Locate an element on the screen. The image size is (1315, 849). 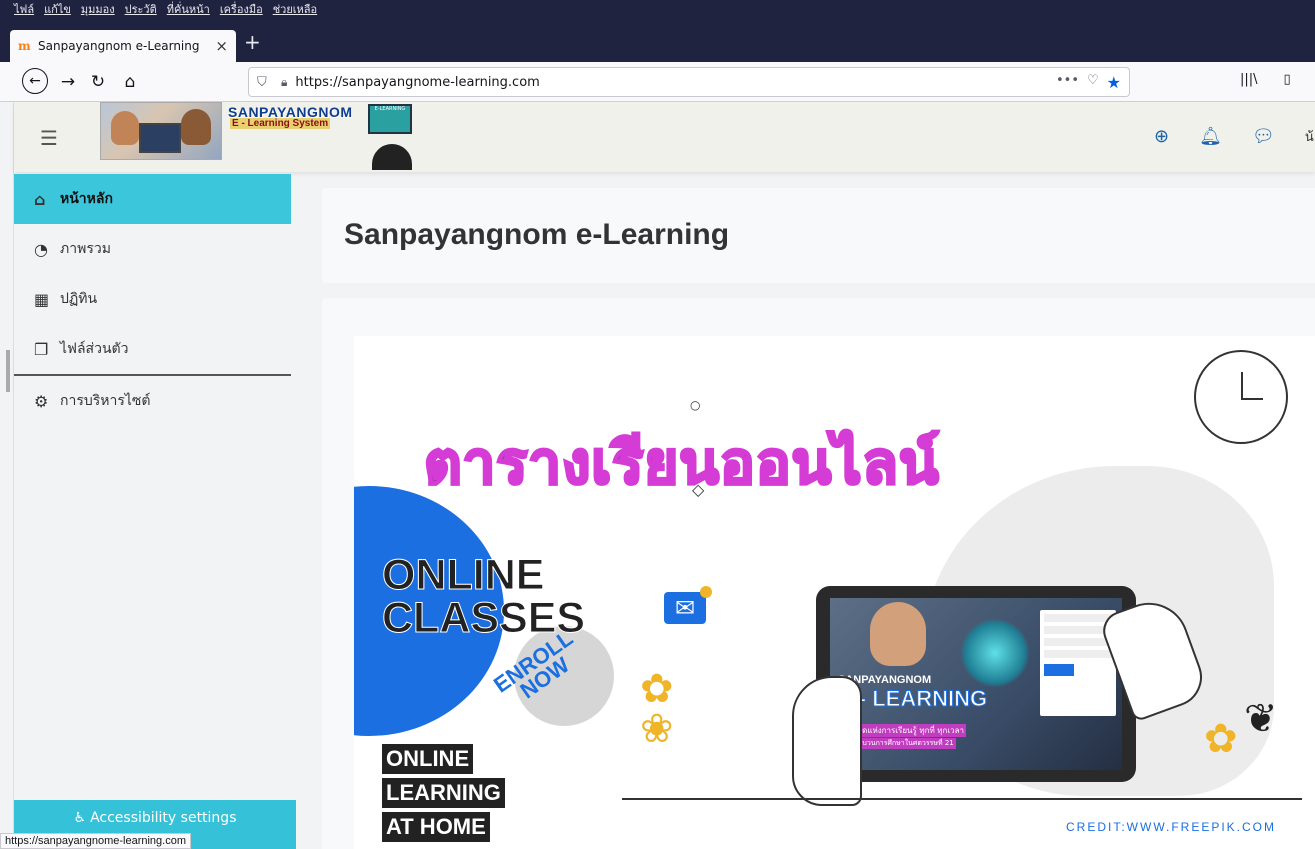
browser-tab: m Sanpayangnom e-Learning × is located at coordinates (123, 46).